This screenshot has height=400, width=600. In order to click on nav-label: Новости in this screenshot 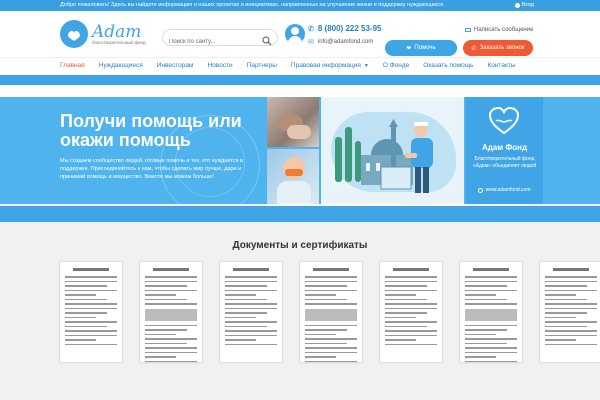, I will do `click(220, 65)`.